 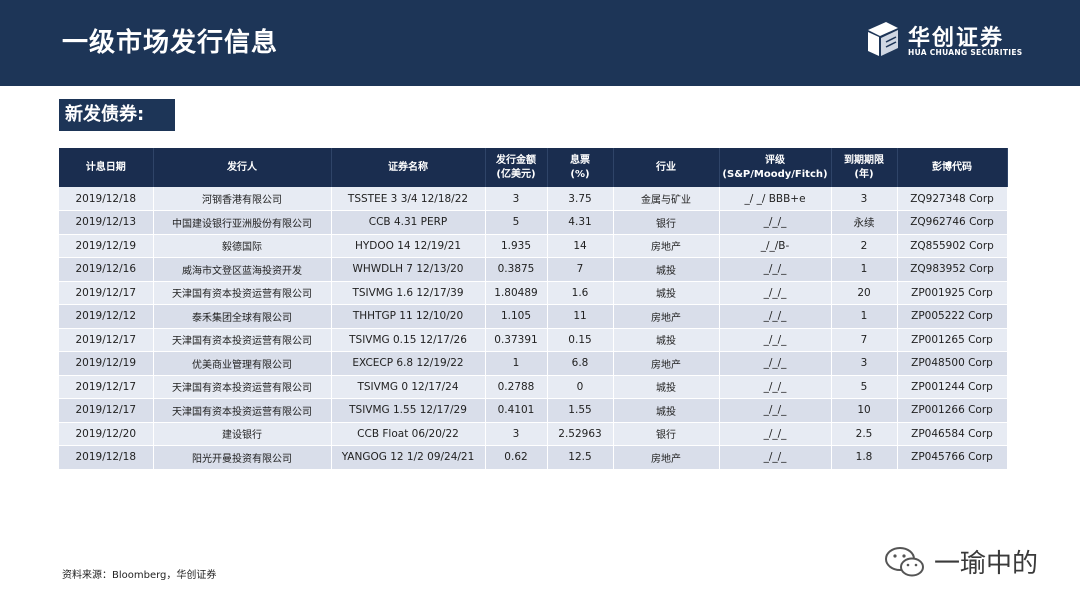 I want to click on table-cell: 2019/12/19, so click(x=106, y=363).